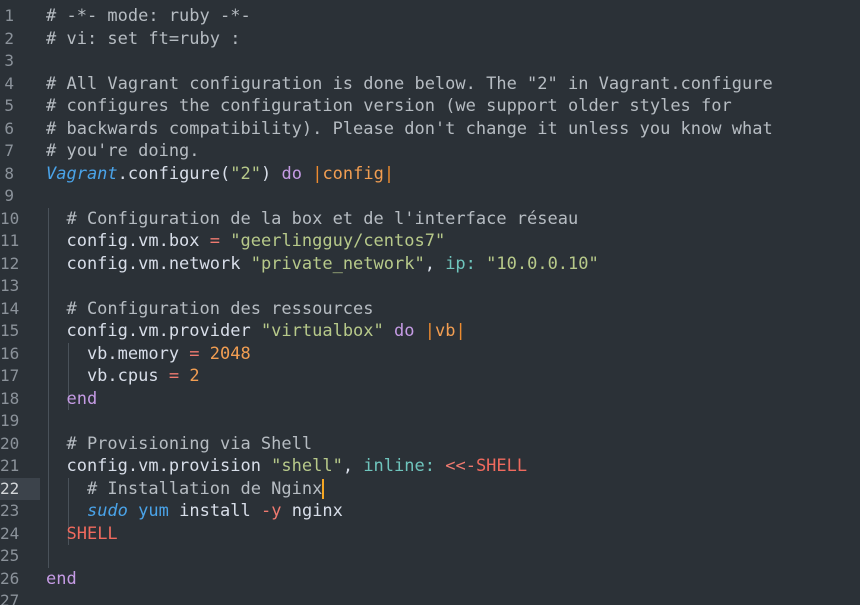  Describe the element at coordinates (430, 354) in the screenshot. I see `code-line: 16 vb.memory = 2048` at that location.